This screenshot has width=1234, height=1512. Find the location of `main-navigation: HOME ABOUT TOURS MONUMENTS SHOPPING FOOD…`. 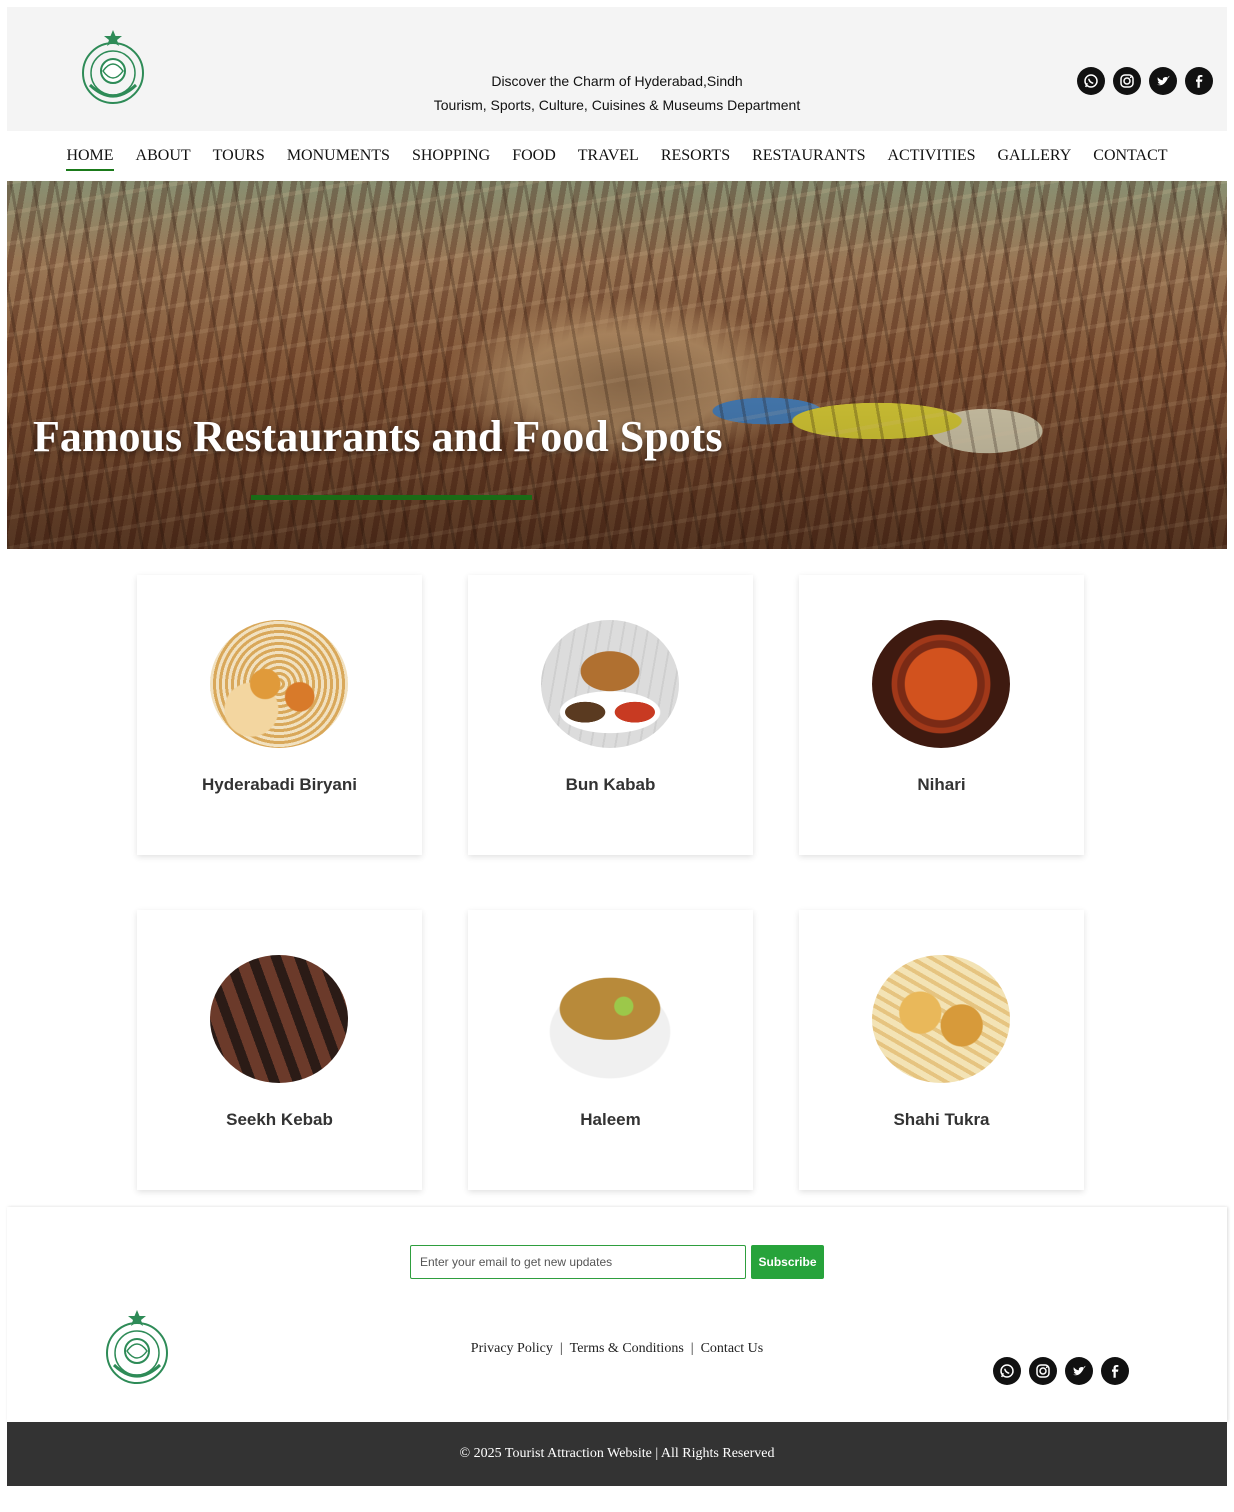

main-navigation: HOME ABOUT TOURS MONUMENTS SHOPPING FOOD… is located at coordinates (617, 156).